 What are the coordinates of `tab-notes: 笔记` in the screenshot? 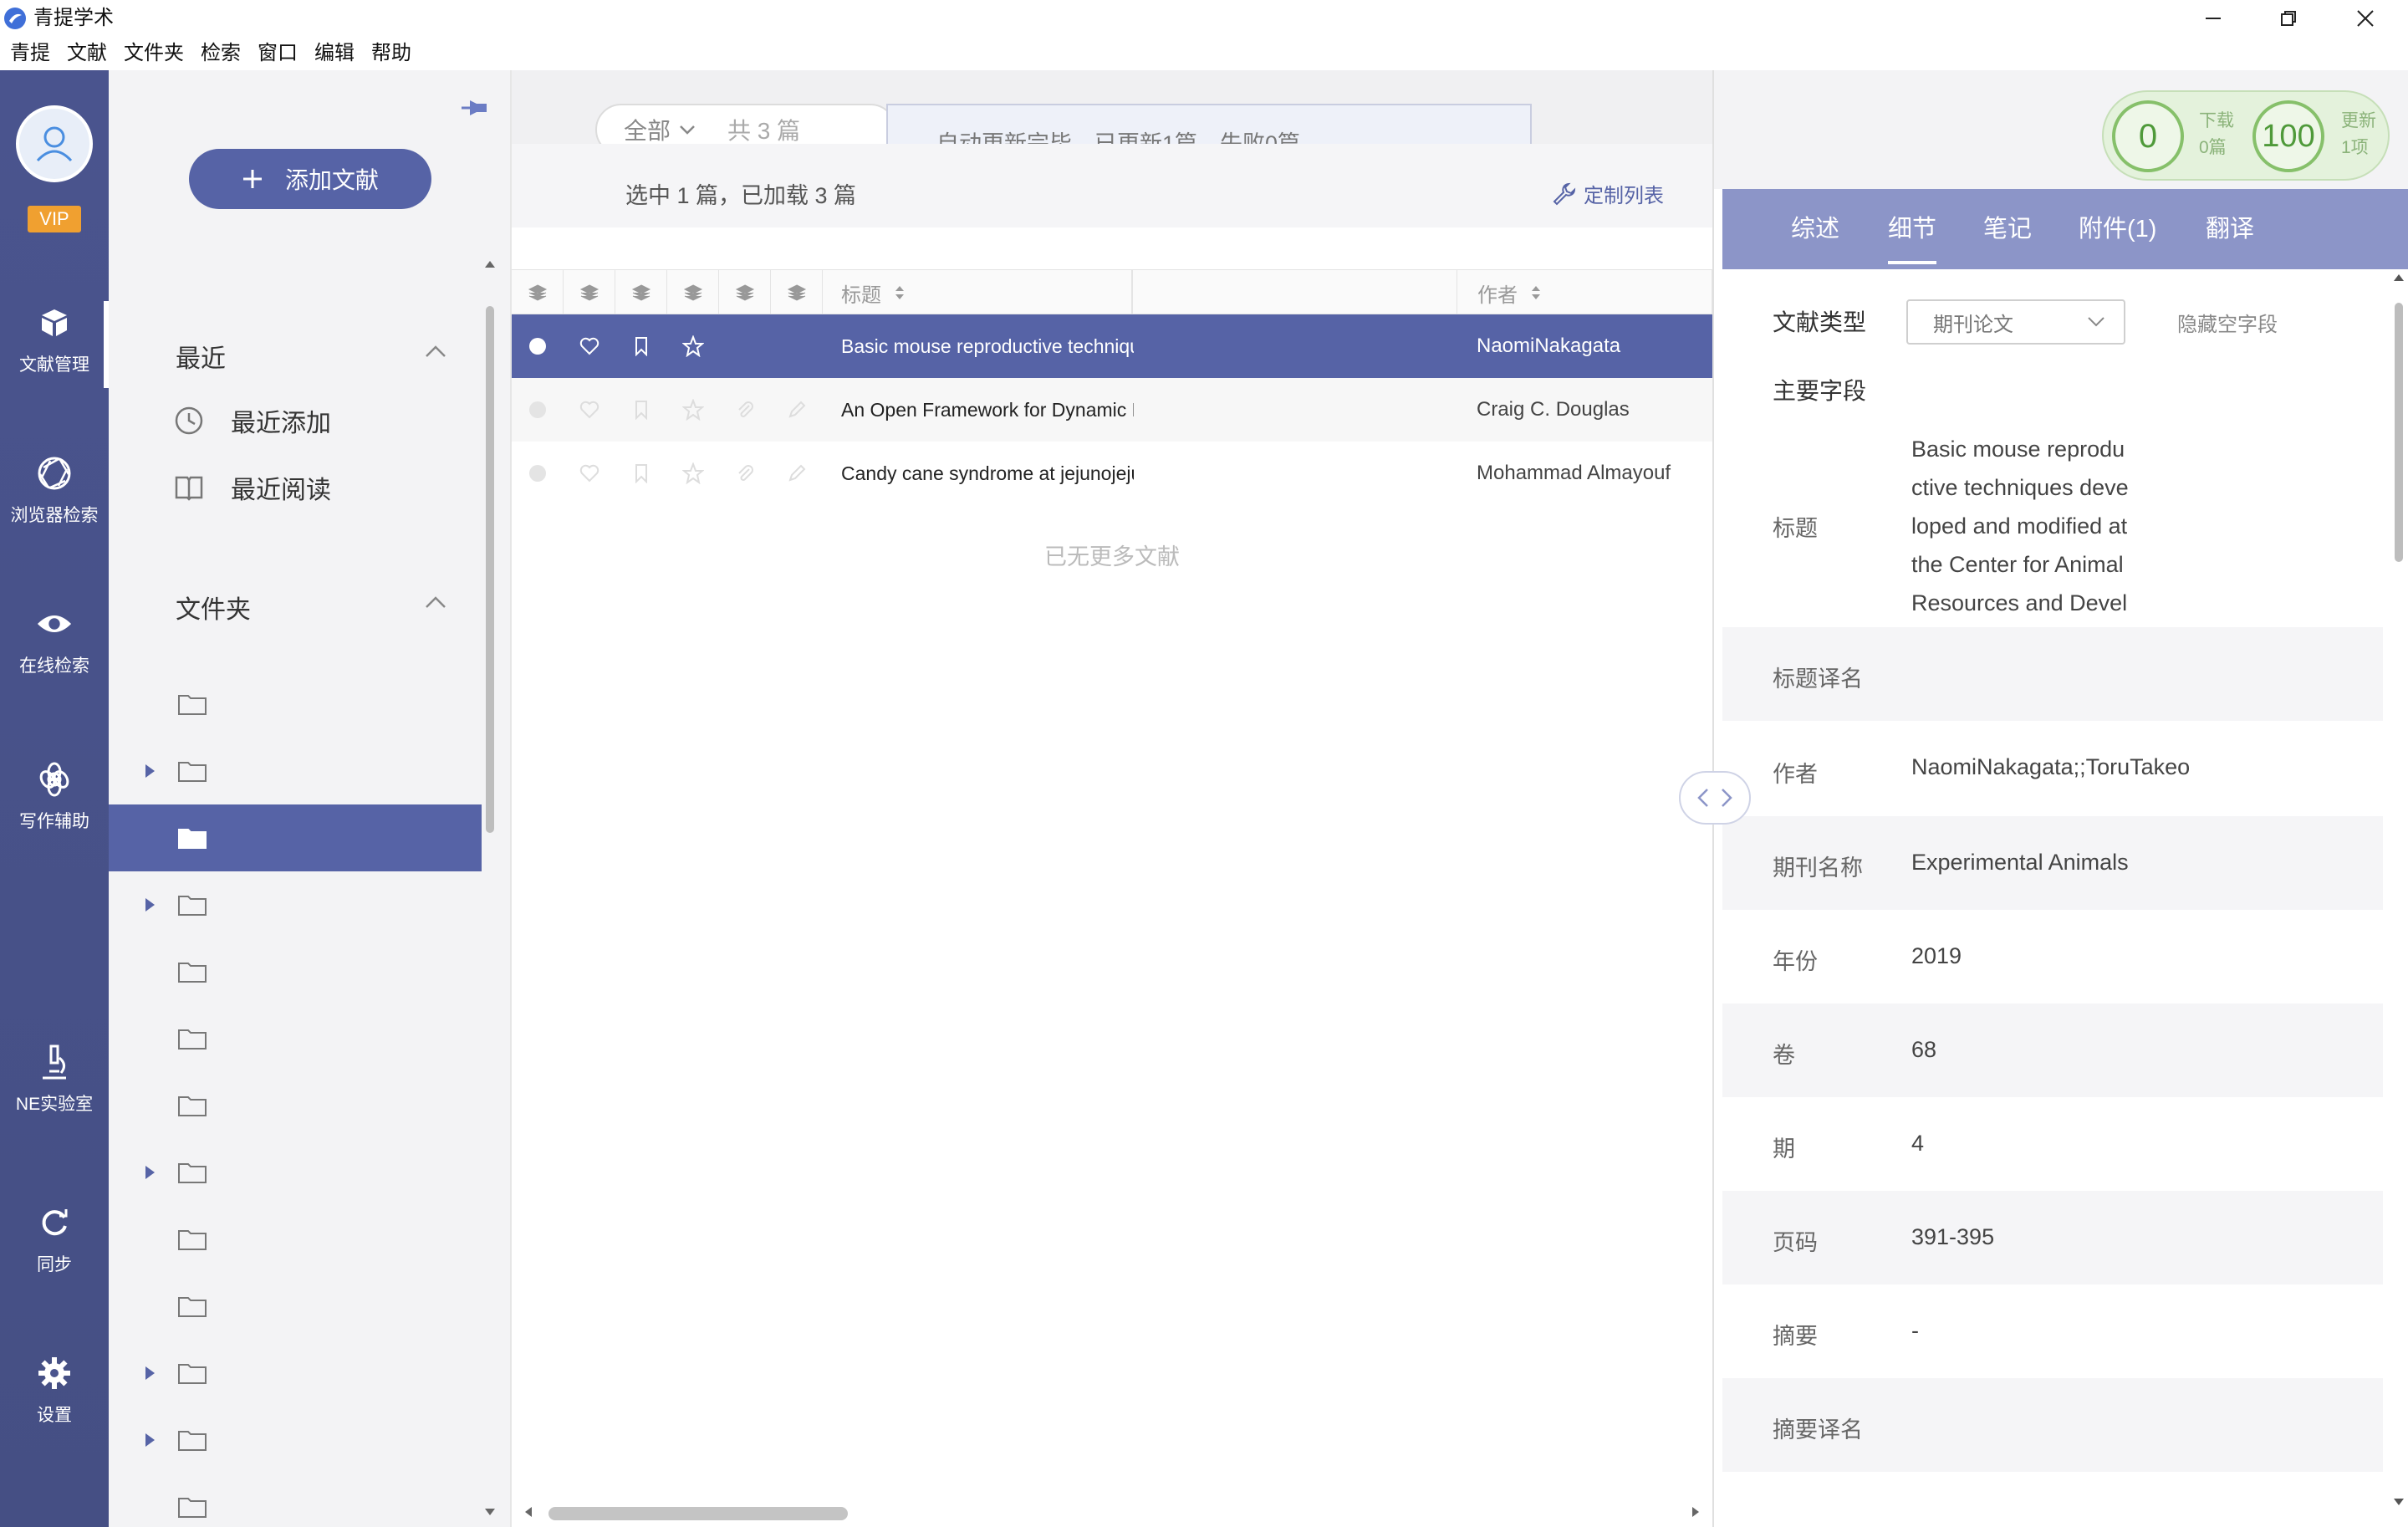 It's located at (2008, 229).